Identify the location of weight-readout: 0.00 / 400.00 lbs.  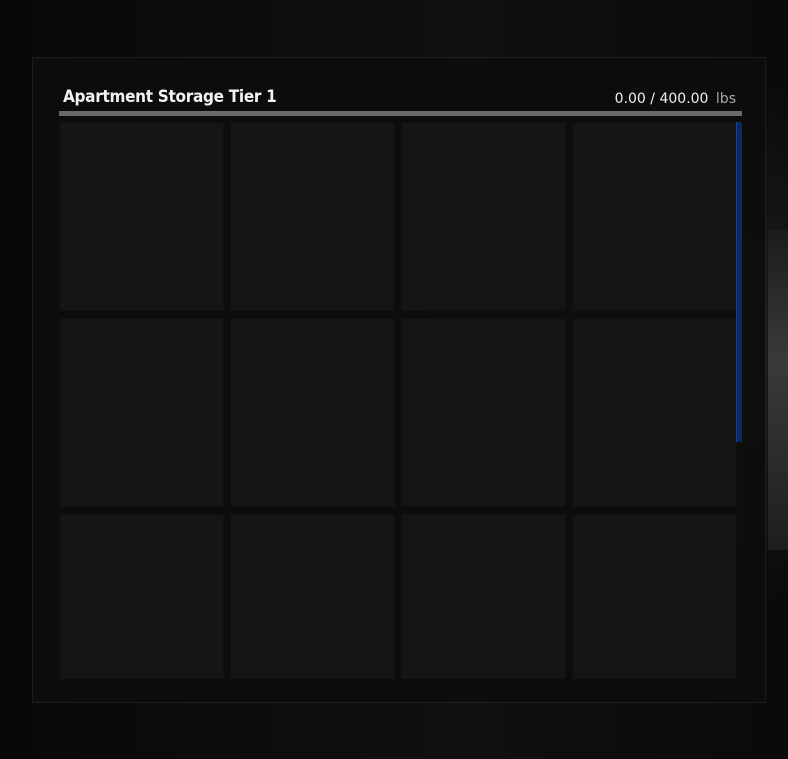
(675, 99).